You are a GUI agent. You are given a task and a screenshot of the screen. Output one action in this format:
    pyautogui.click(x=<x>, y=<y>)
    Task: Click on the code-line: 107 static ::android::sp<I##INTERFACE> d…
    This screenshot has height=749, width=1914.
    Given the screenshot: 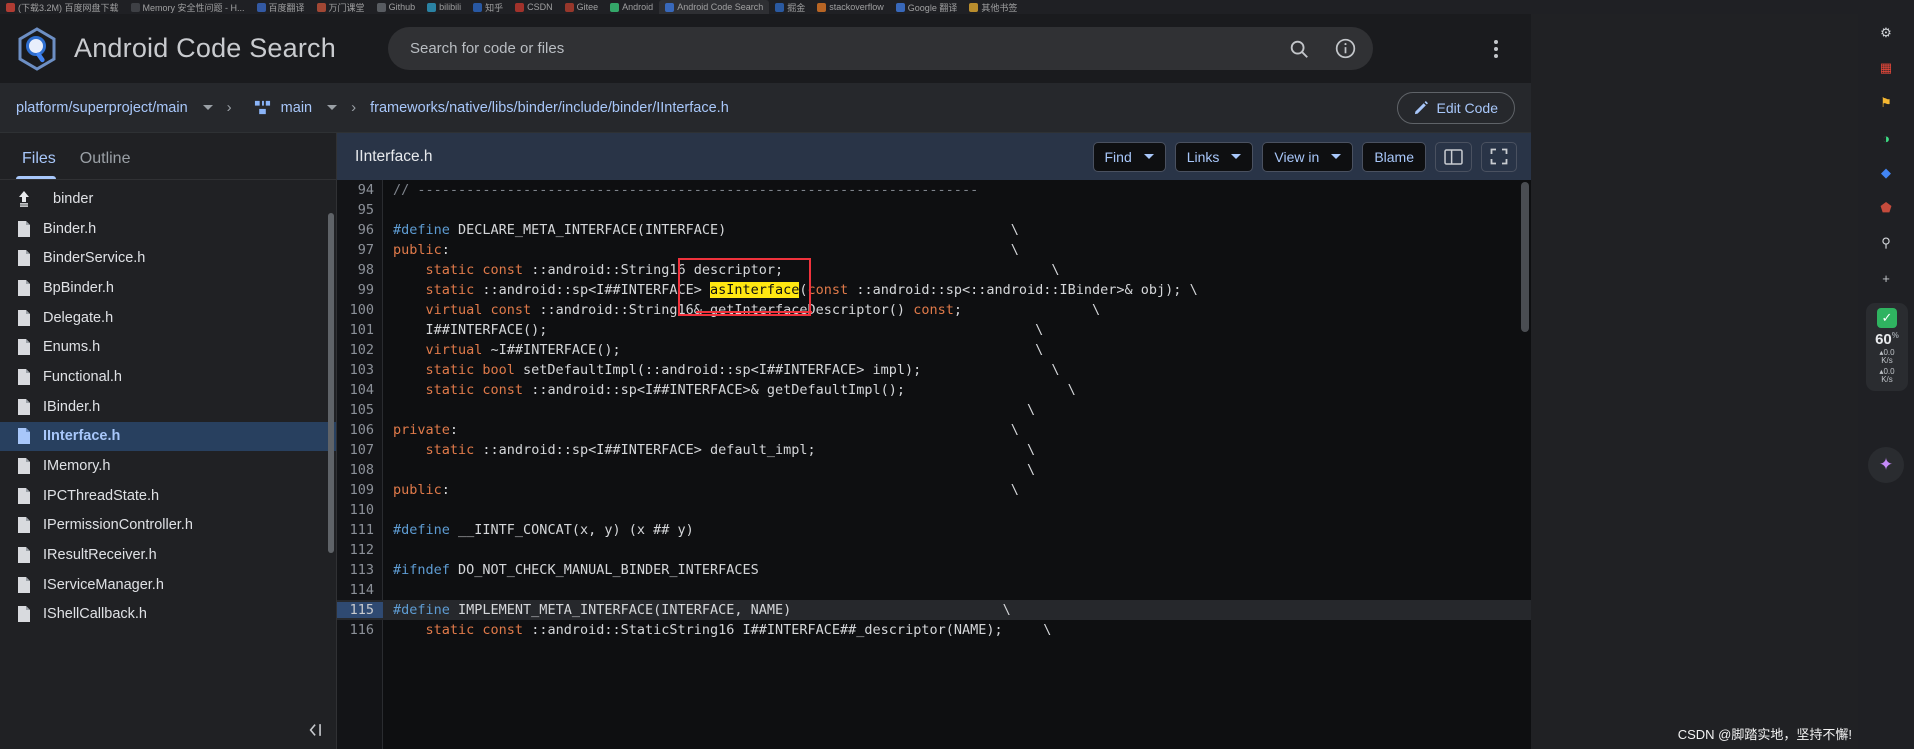 What is the action you would take?
    pyautogui.click(x=934, y=450)
    